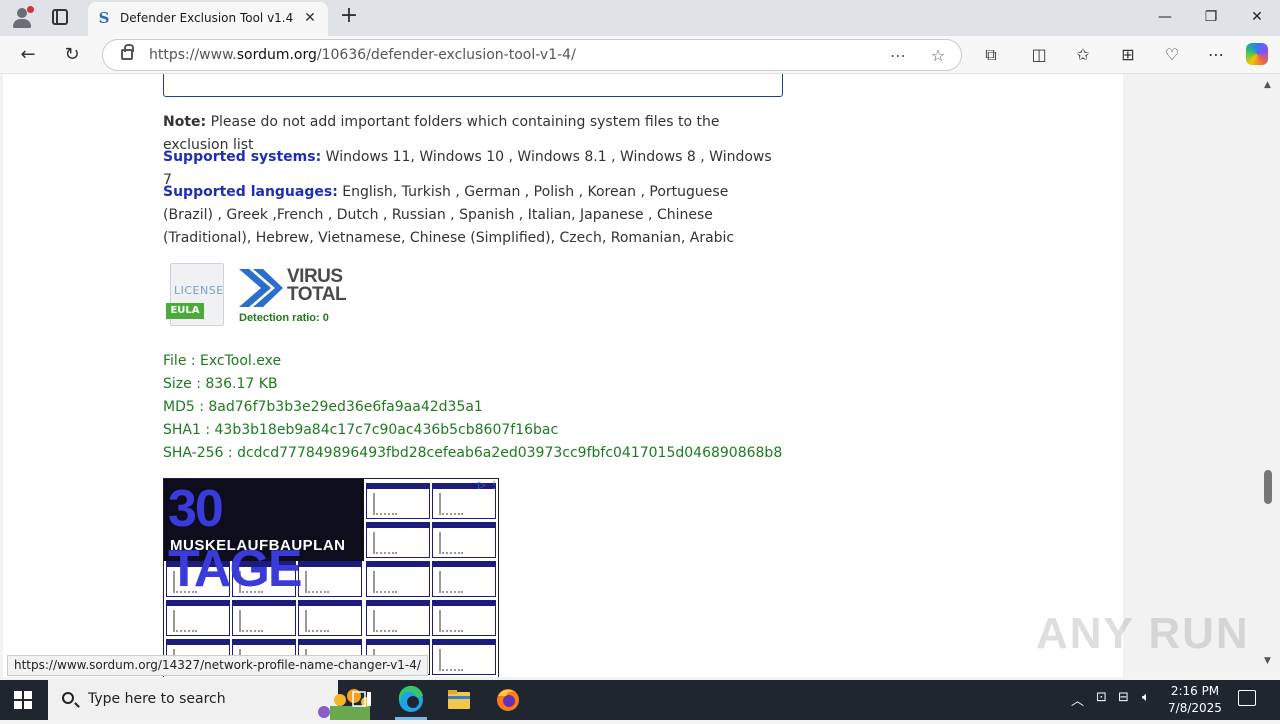  Describe the element at coordinates (199, 290) in the screenshot. I see `eula-license-label: LICENSE` at that location.